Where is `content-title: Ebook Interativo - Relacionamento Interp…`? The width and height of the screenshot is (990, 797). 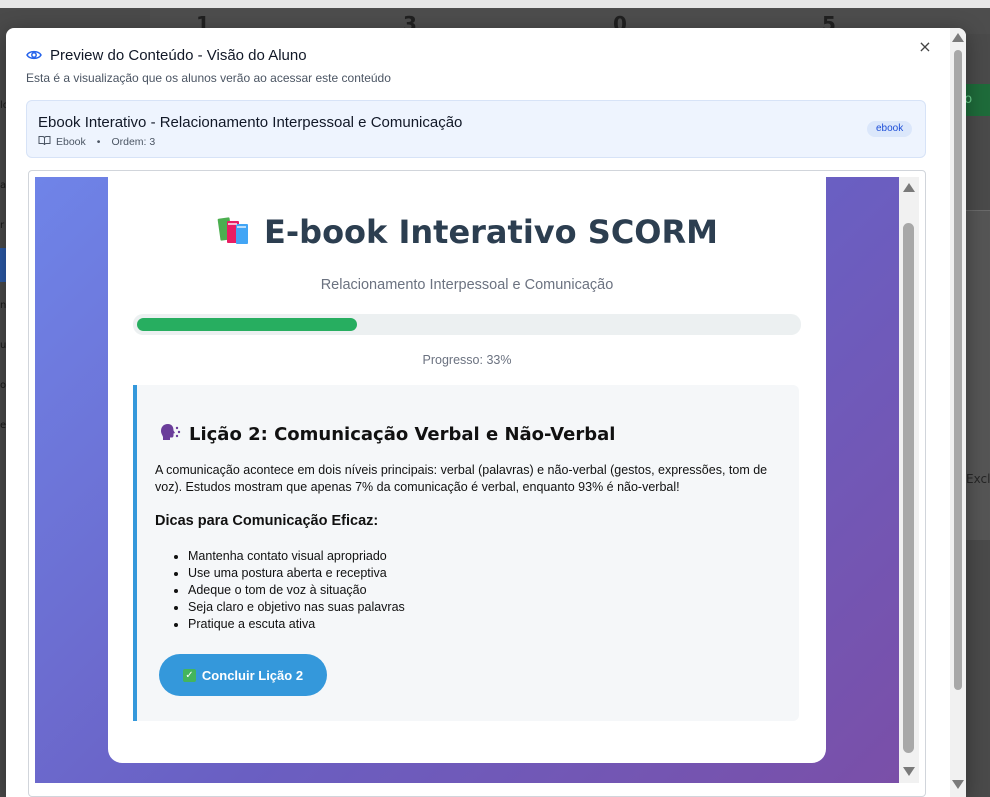 content-title: Ebook Interativo - Relacionamento Interp… is located at coordinates (250, 122).